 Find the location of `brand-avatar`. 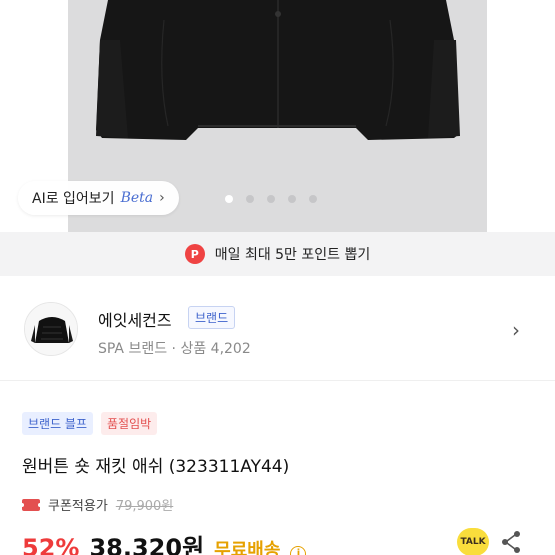

brand-avatar is located at coordinates (51, 329).